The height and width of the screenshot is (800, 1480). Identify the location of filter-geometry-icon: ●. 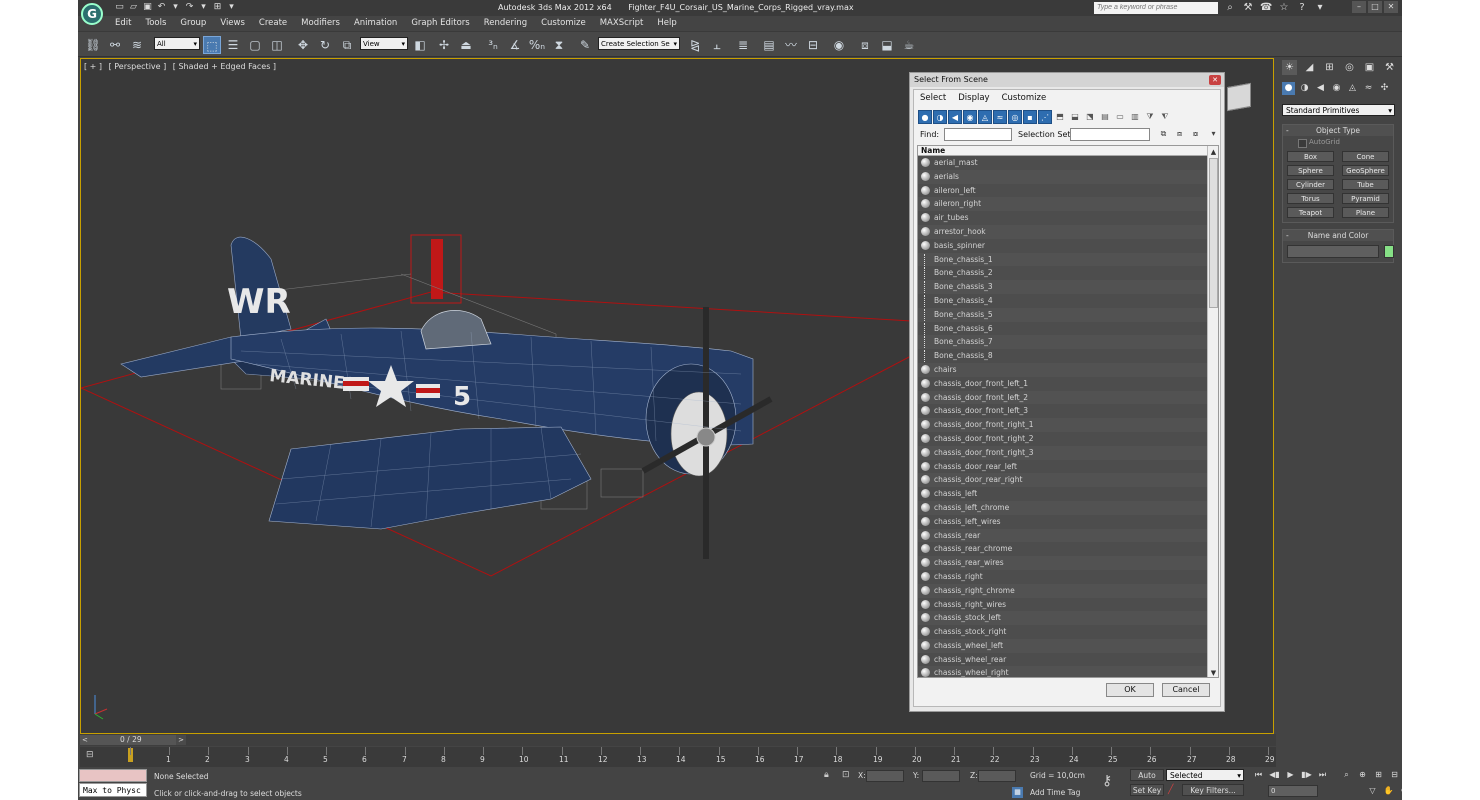
(925, 117).